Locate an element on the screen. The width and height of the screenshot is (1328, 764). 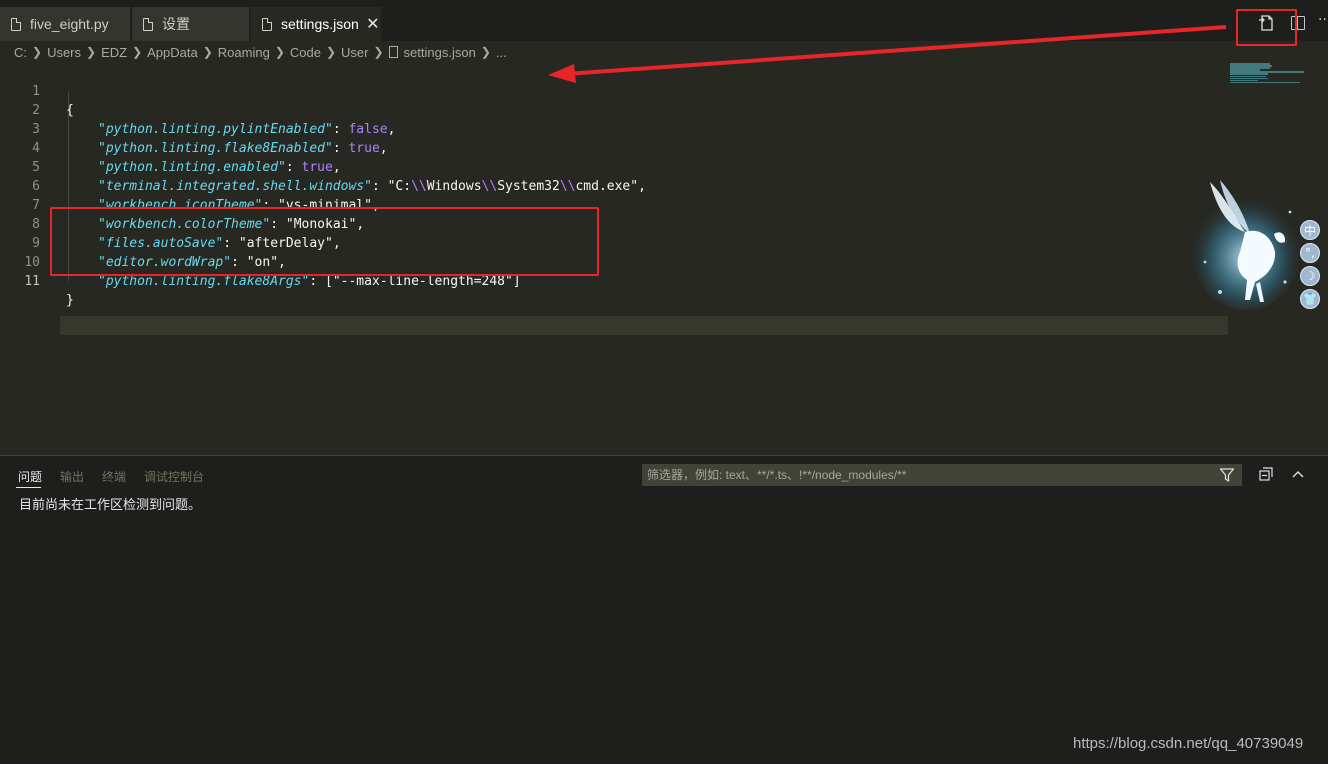
more-actions-icon: ··· is located at coordinates (1323, 20).